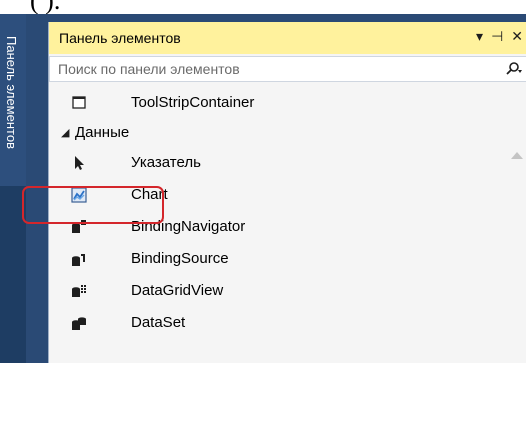 Image resolution: width=526 pixels, height=425 pixels. Describe the element at coordinates (276, 259) in the screenshot. I see `list-item-bindingsource: BindingSource` at that location.